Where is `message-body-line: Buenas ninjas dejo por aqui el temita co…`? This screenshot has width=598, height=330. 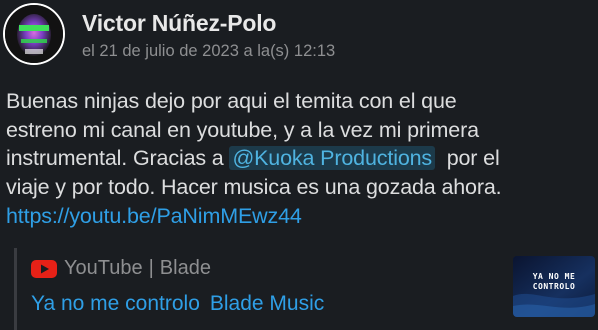 message-body-line: Buenas ninjas dejo por aqui el temita co… is located at coordinates (231, 101).